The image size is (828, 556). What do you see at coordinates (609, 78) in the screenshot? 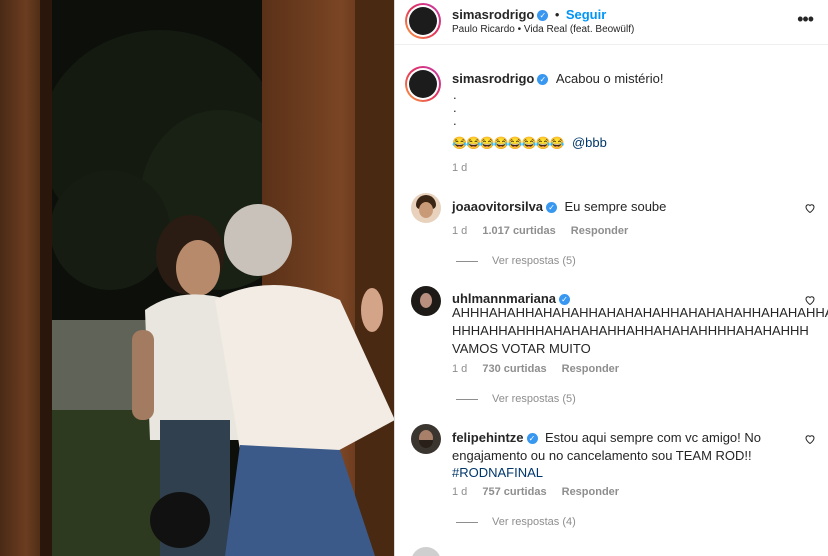
I see `caption-text: Acabou o mistério!` at bounding box center [609, 78].